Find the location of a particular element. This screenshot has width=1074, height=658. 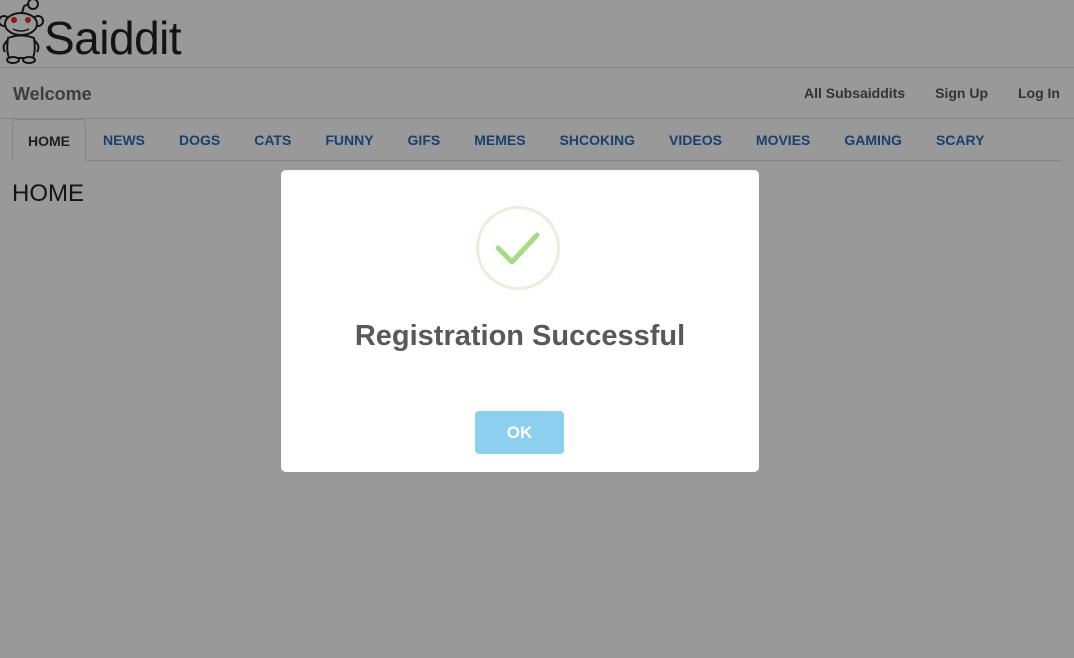

checkmark-icon is located at coordinates (518, 248).